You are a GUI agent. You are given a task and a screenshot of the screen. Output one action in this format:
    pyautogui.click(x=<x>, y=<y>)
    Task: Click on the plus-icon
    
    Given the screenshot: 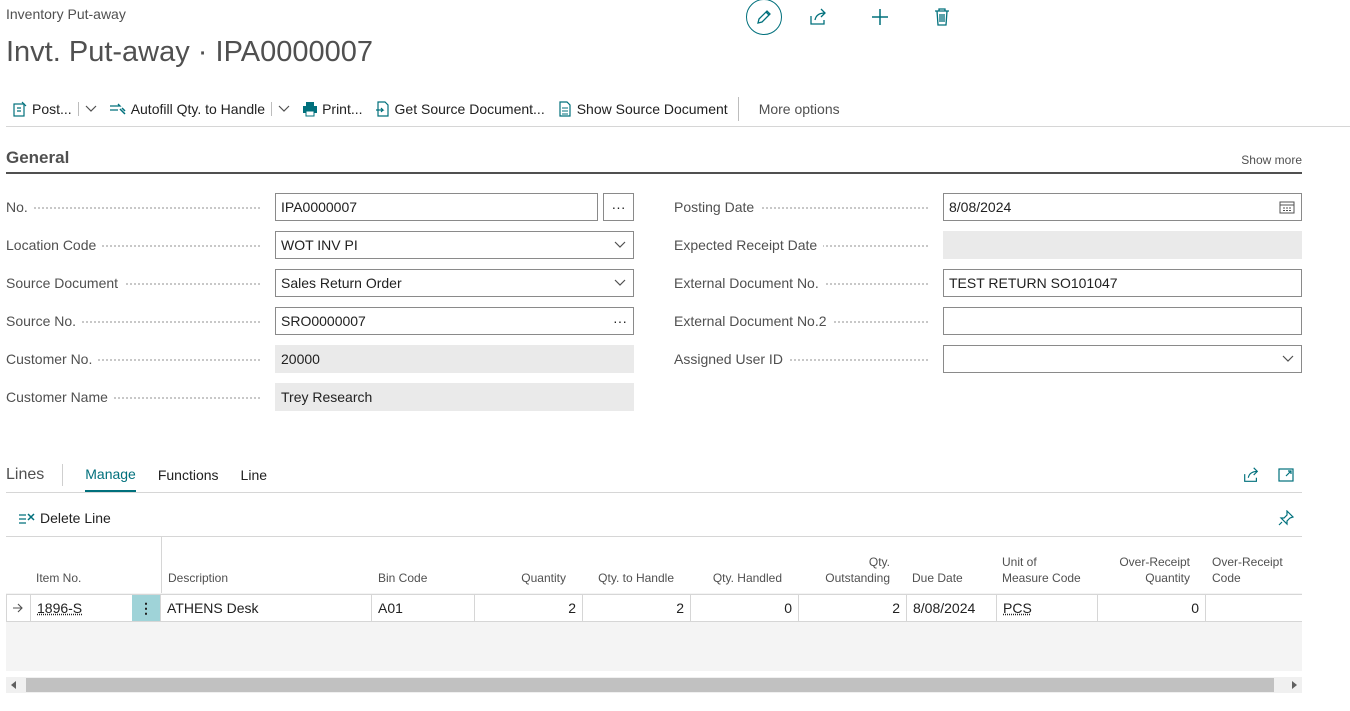 What is the action you would take?
    pyautogui.click(x=880, y=17)
    